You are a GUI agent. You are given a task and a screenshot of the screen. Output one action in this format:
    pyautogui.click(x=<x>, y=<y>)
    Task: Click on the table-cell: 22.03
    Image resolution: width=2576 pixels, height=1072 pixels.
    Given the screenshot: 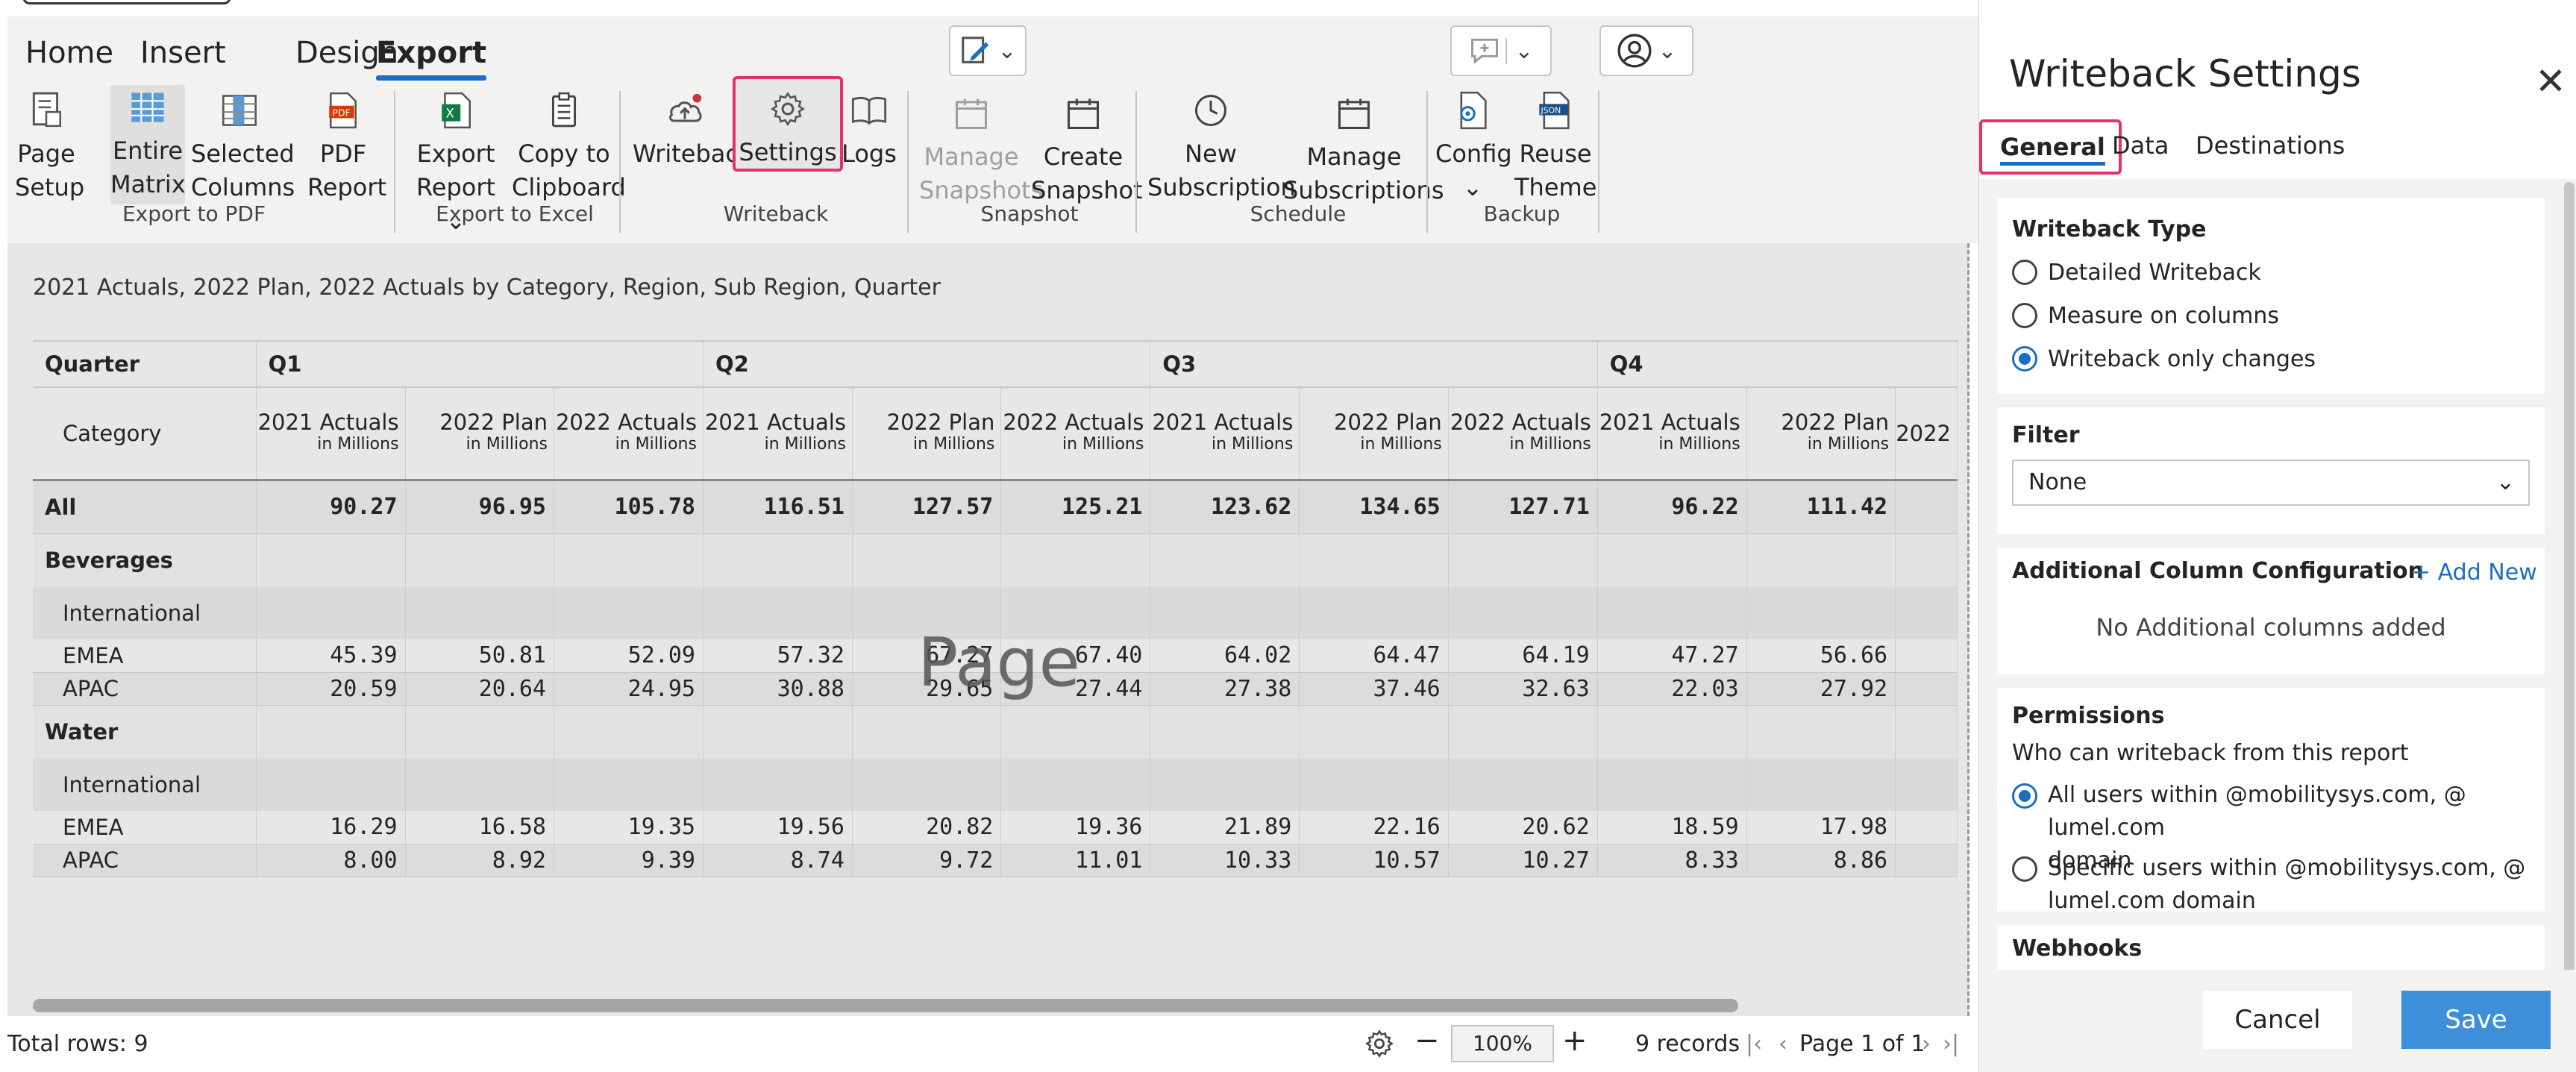 What is the action you would take?
    pyautogui.click(x=1672, y=689)
    